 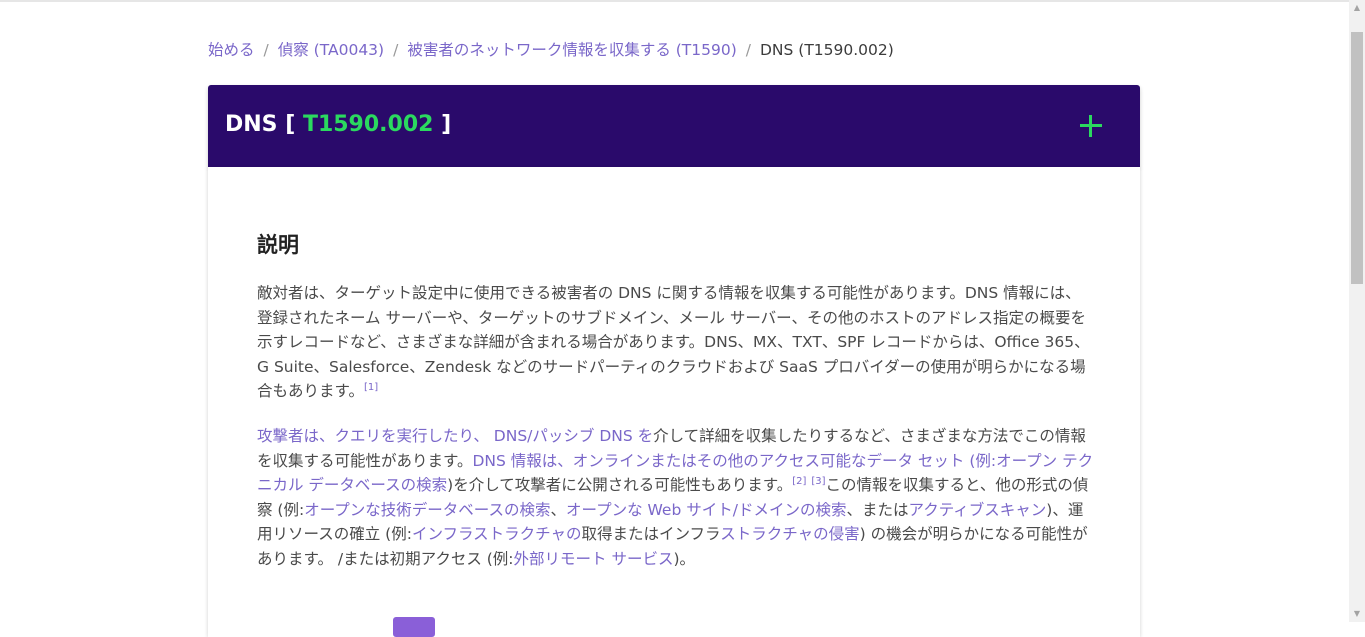 I want to click on link-active-scanning: アクティブスキャン, so click(x=977, y=510).